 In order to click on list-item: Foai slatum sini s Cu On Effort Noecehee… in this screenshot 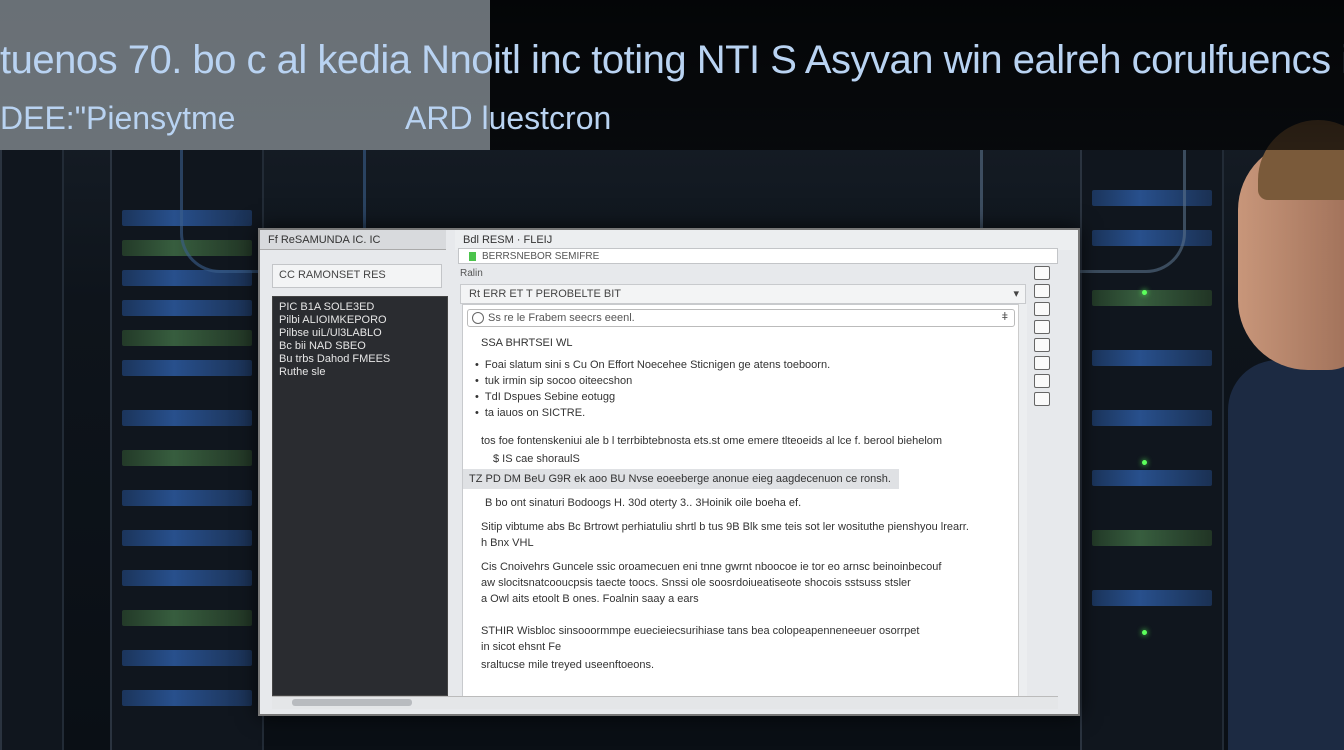, I will do `click(652, 365)`.